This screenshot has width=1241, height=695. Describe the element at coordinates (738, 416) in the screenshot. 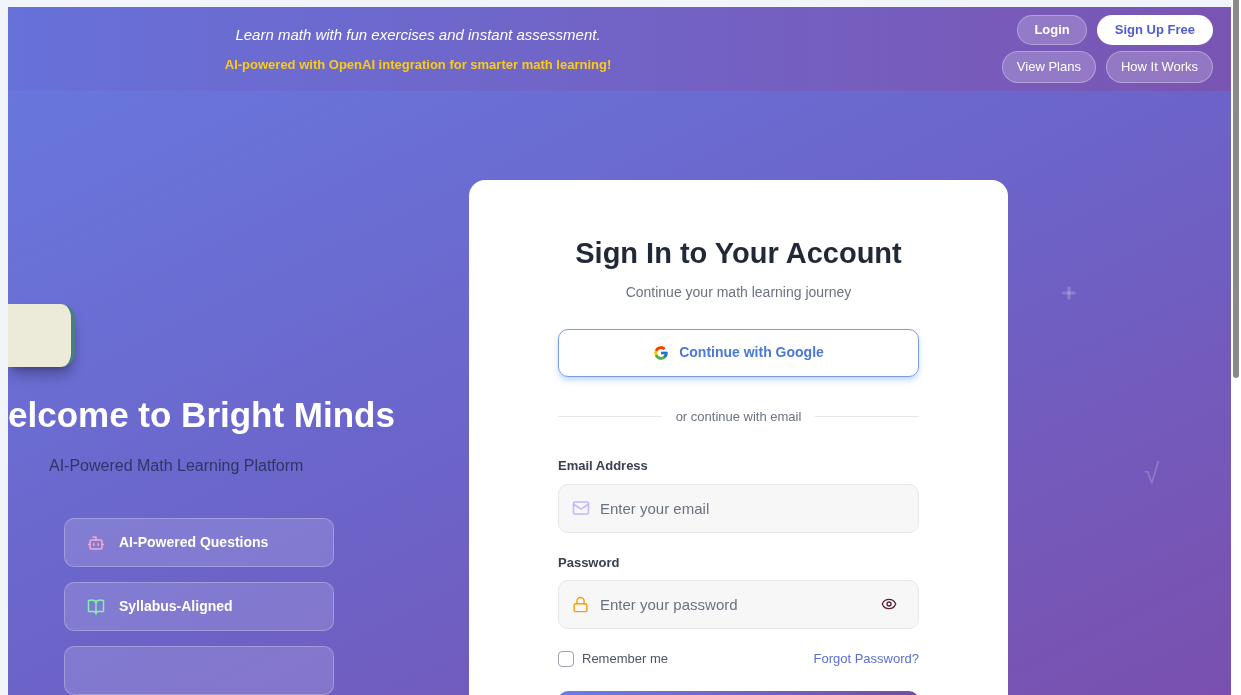

I see `divider-text: or continue with email` at that location.